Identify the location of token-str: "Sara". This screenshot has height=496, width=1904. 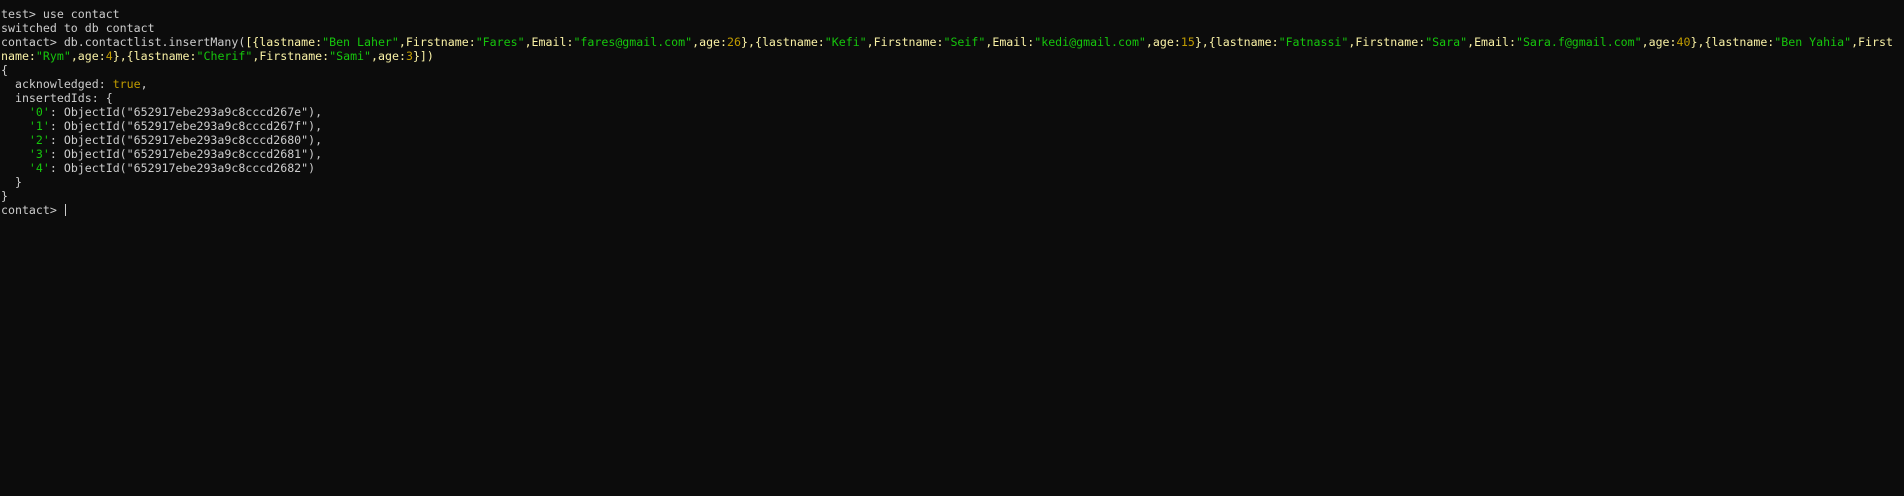
(1446, 42).